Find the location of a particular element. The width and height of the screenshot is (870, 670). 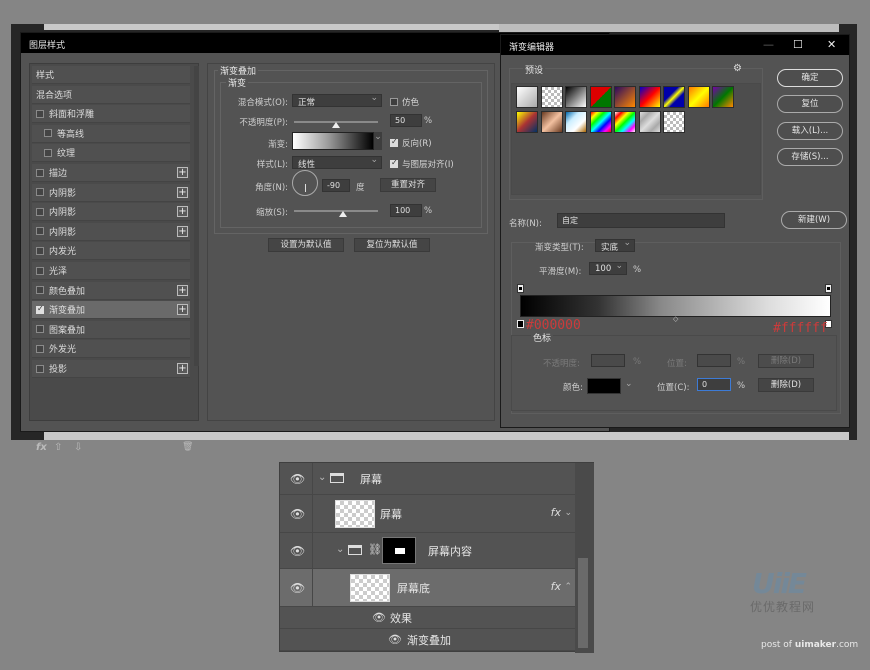

style-list-item: 混合选项 is located at coordinates (111, 94).